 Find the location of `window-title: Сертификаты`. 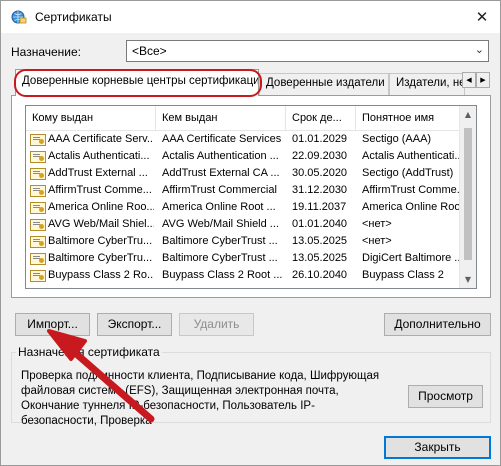

window-title: Сертификаты is located at coordinates (73, 17).